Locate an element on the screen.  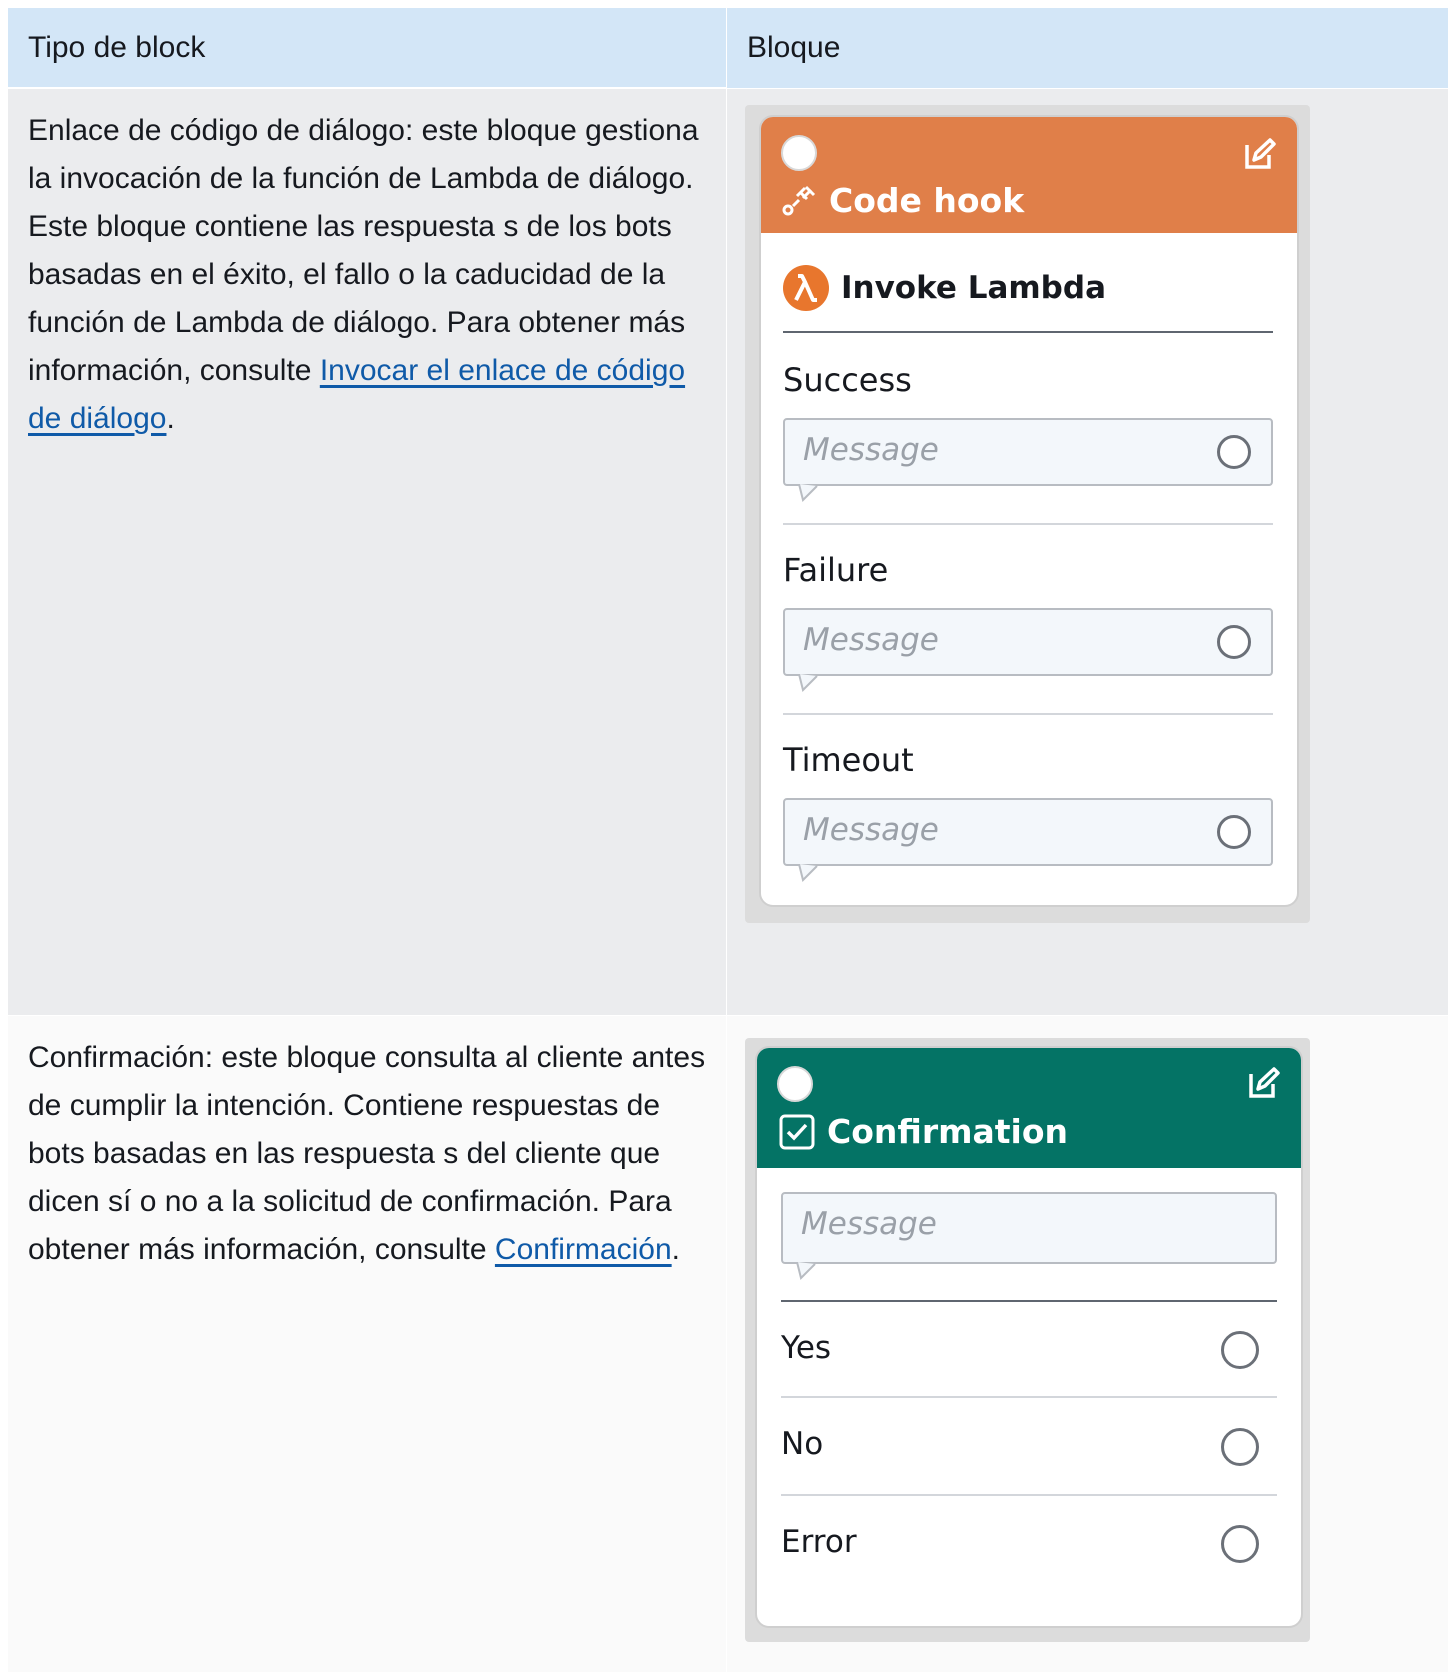
timeout-message-input: Message is located at coordinates (1028, 840).